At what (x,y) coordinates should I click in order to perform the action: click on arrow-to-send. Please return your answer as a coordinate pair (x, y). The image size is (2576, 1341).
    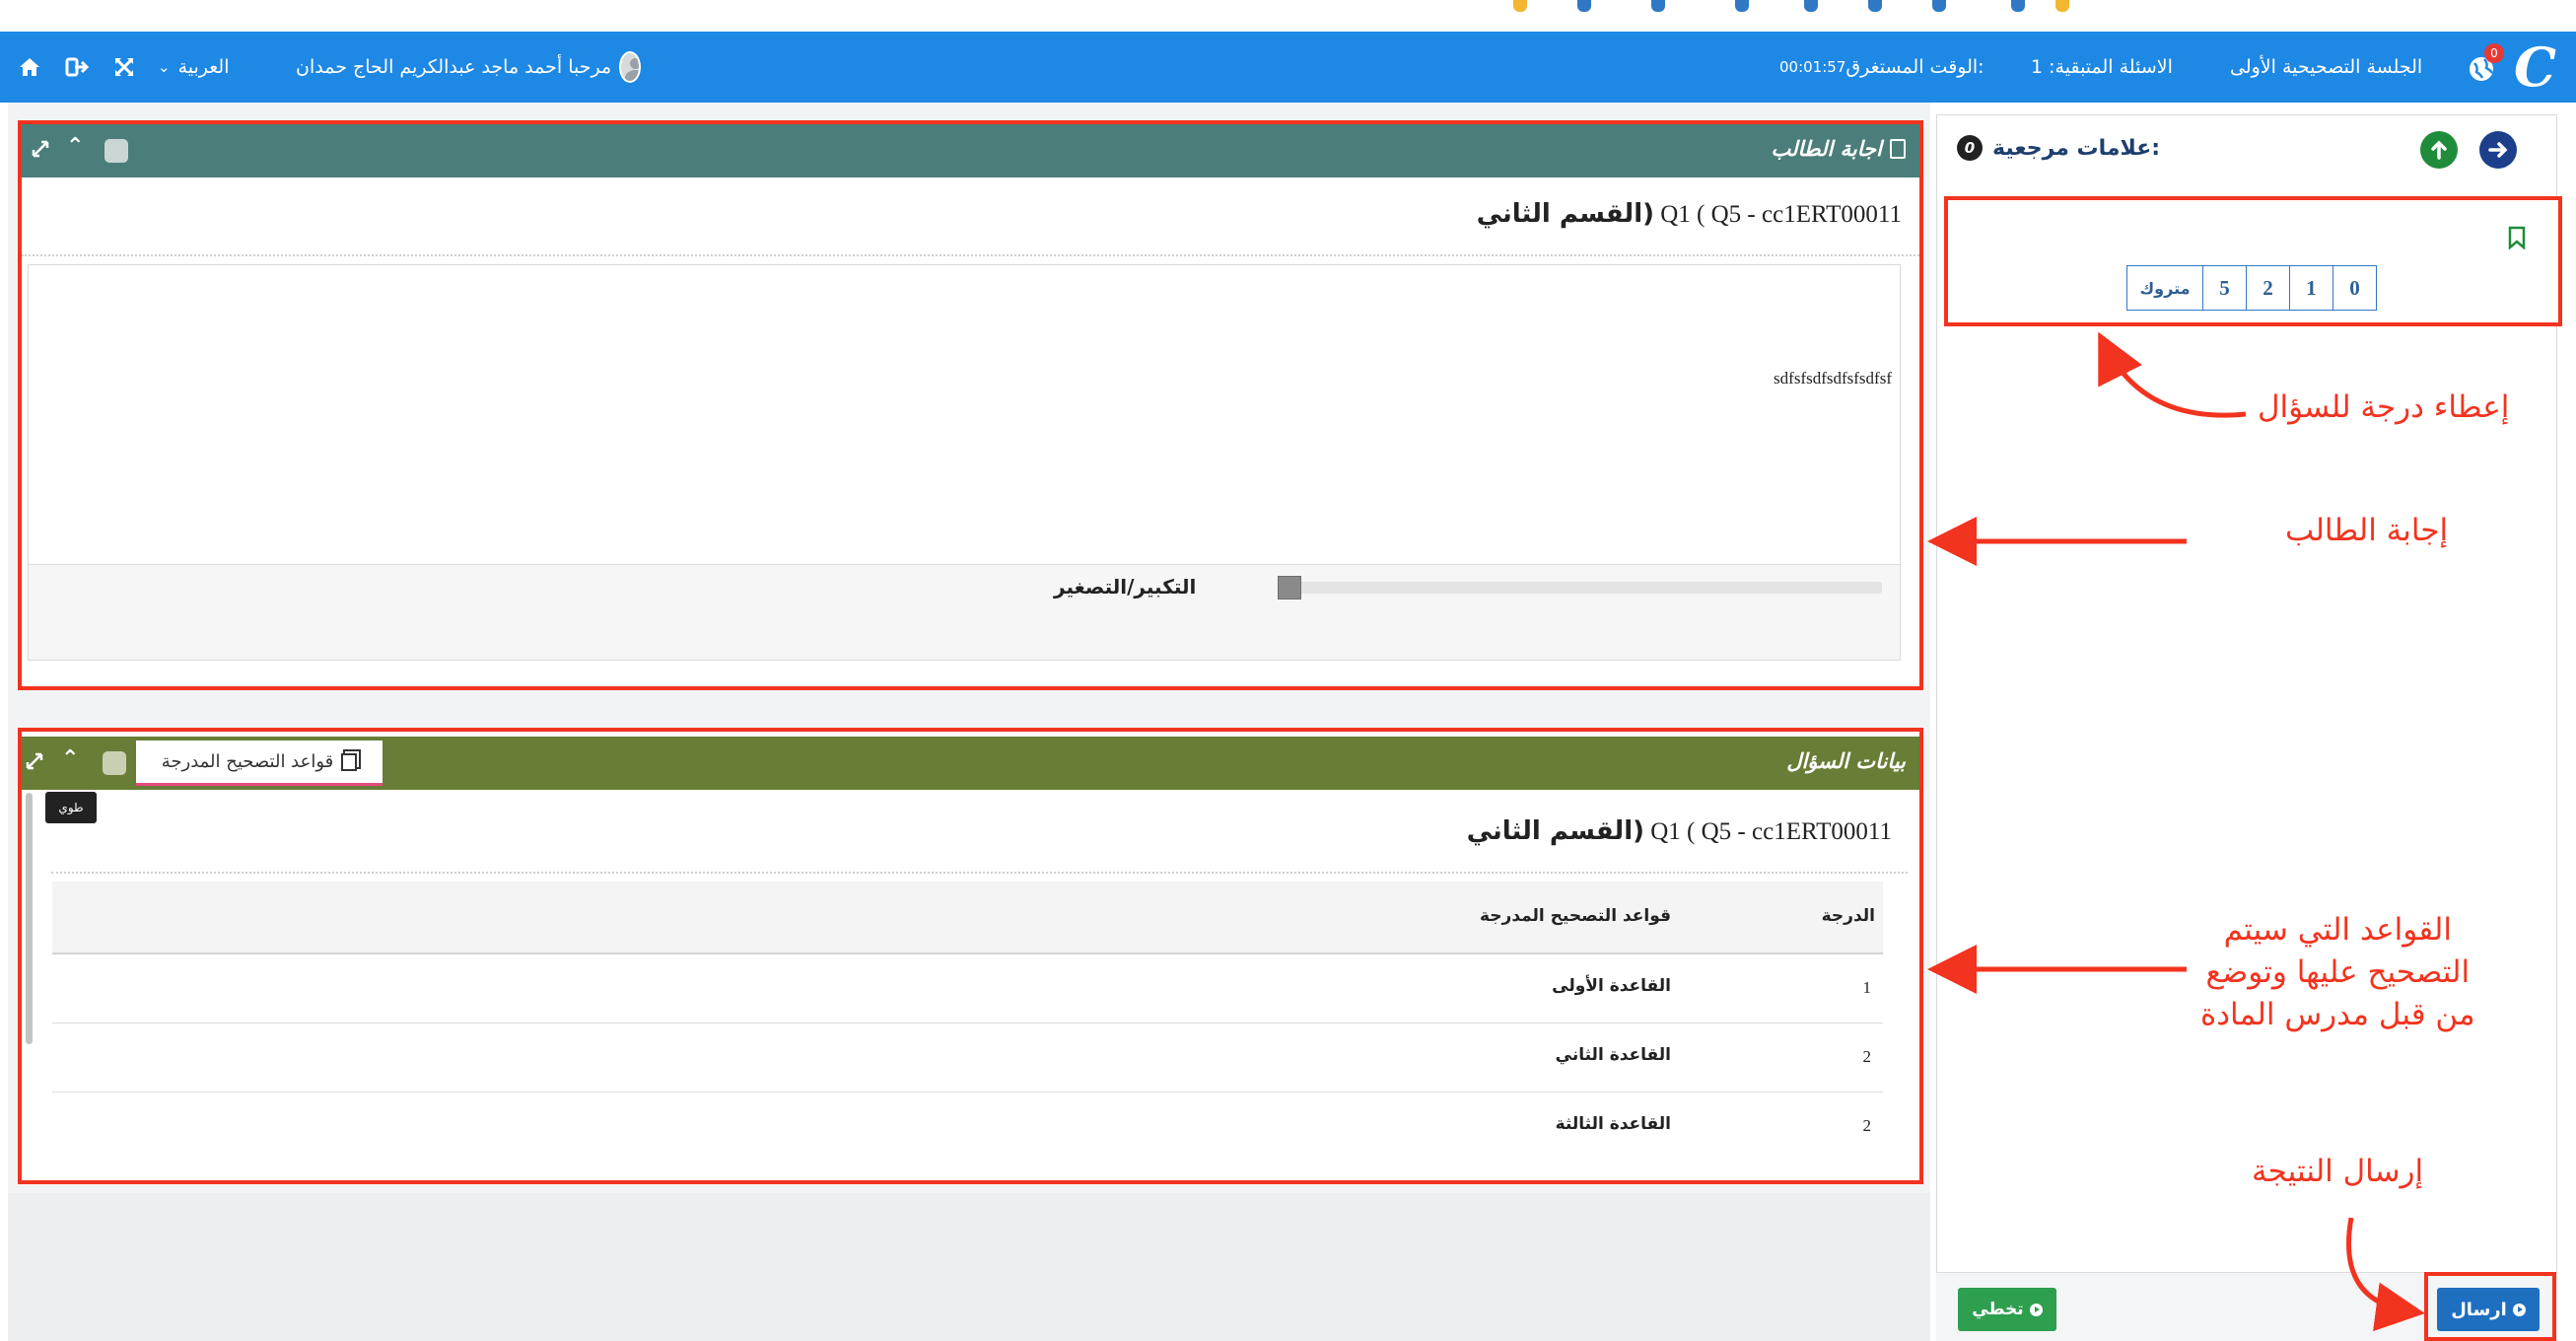
    Looking at the image, I should click on (2385, 1275).